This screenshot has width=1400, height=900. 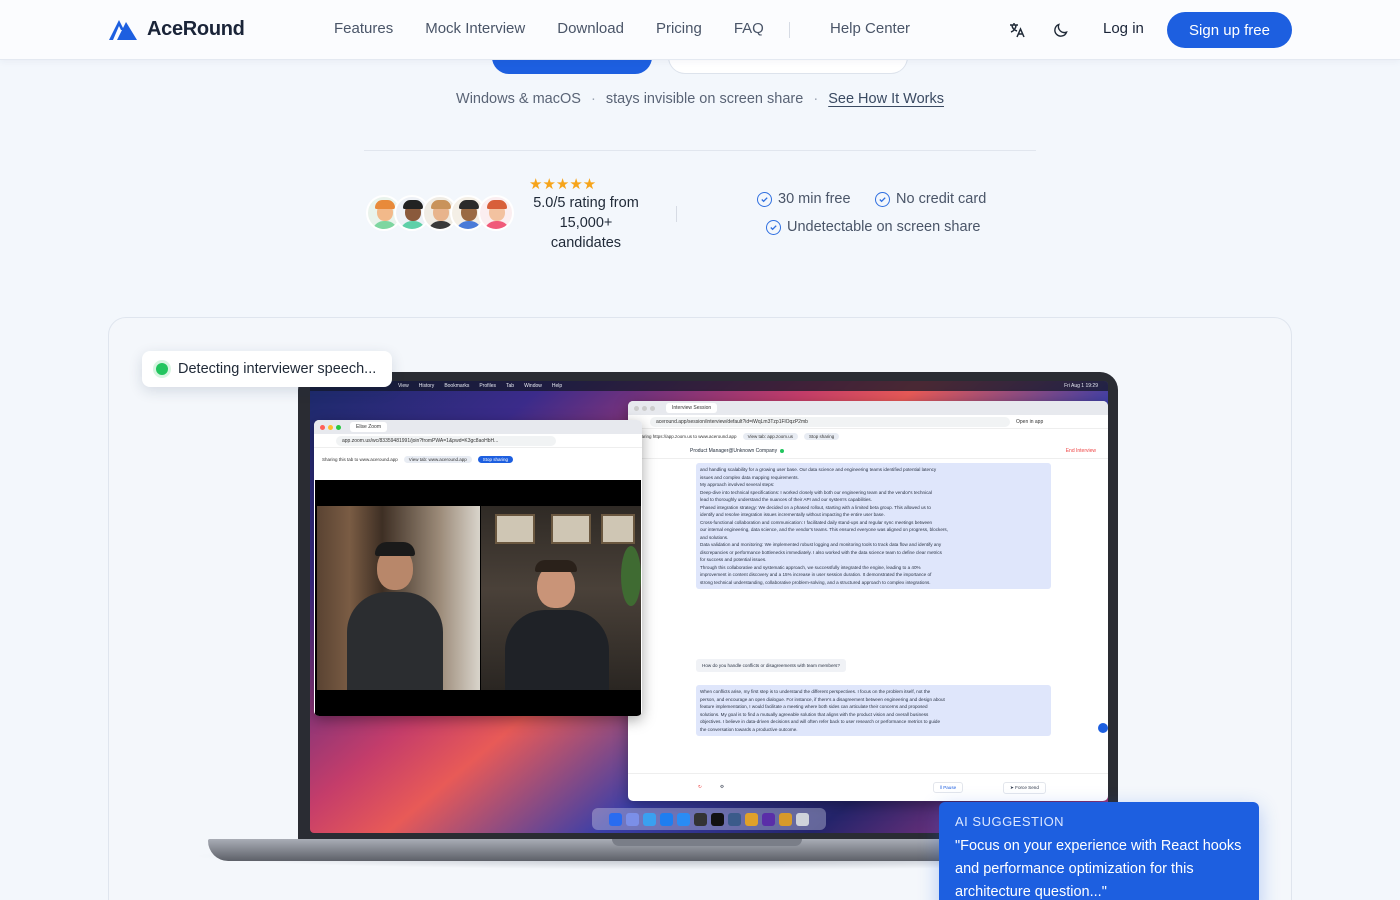 What do you see at coordinates (785, 819) in the screenshot?
I see `archive-icon` at bounding box center [785, 819].